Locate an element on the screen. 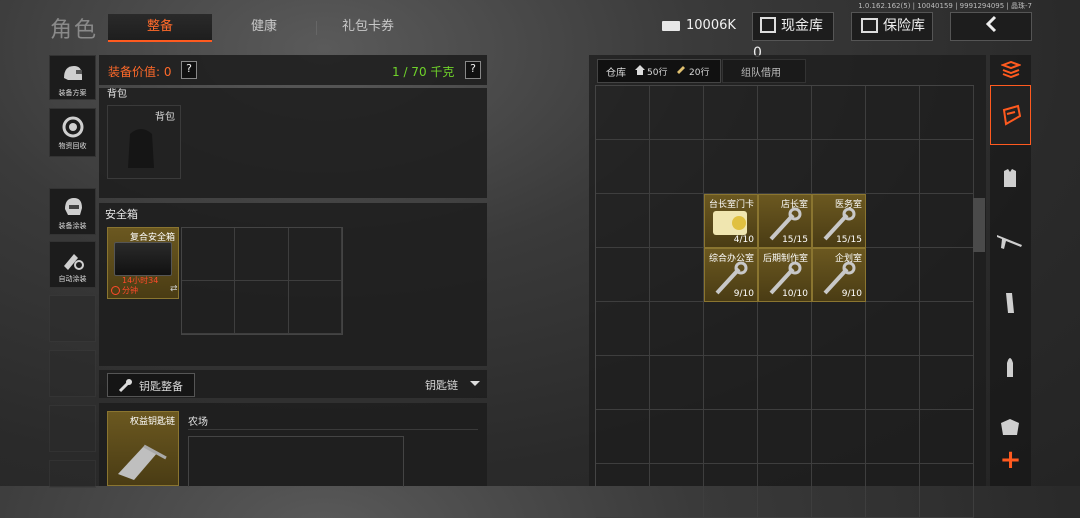 The image size is (1080, 518). swap-icon: ⇄ is located at coordinates (174, 289).